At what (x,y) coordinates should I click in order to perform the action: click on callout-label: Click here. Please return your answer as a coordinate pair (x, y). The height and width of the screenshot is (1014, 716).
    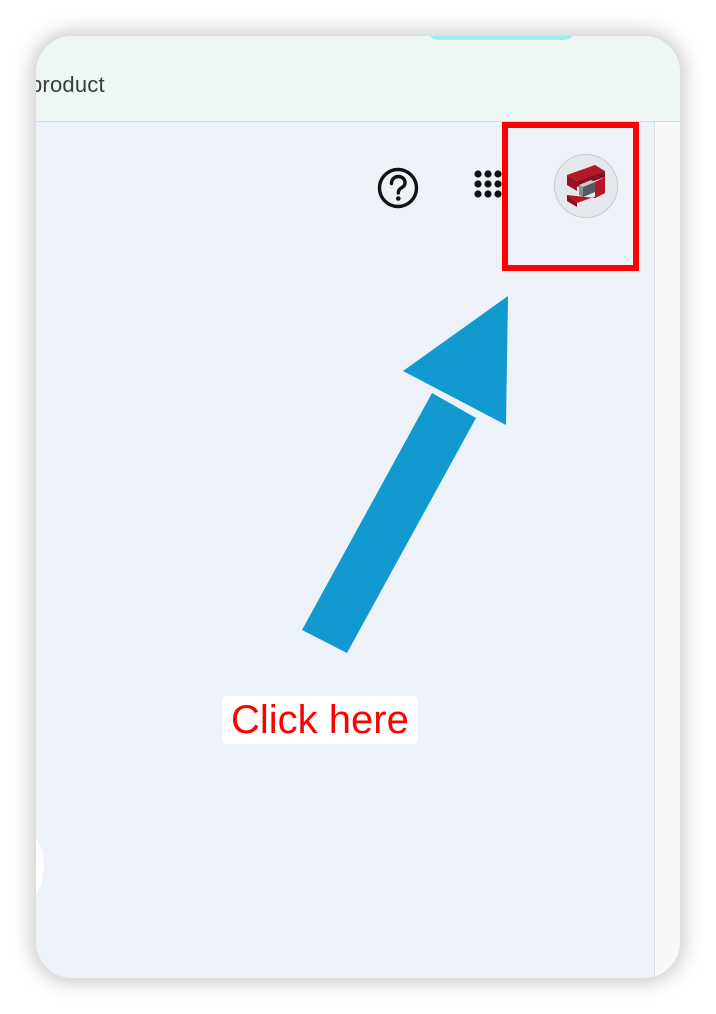
    Looking at the image, I should click on (320, 720).